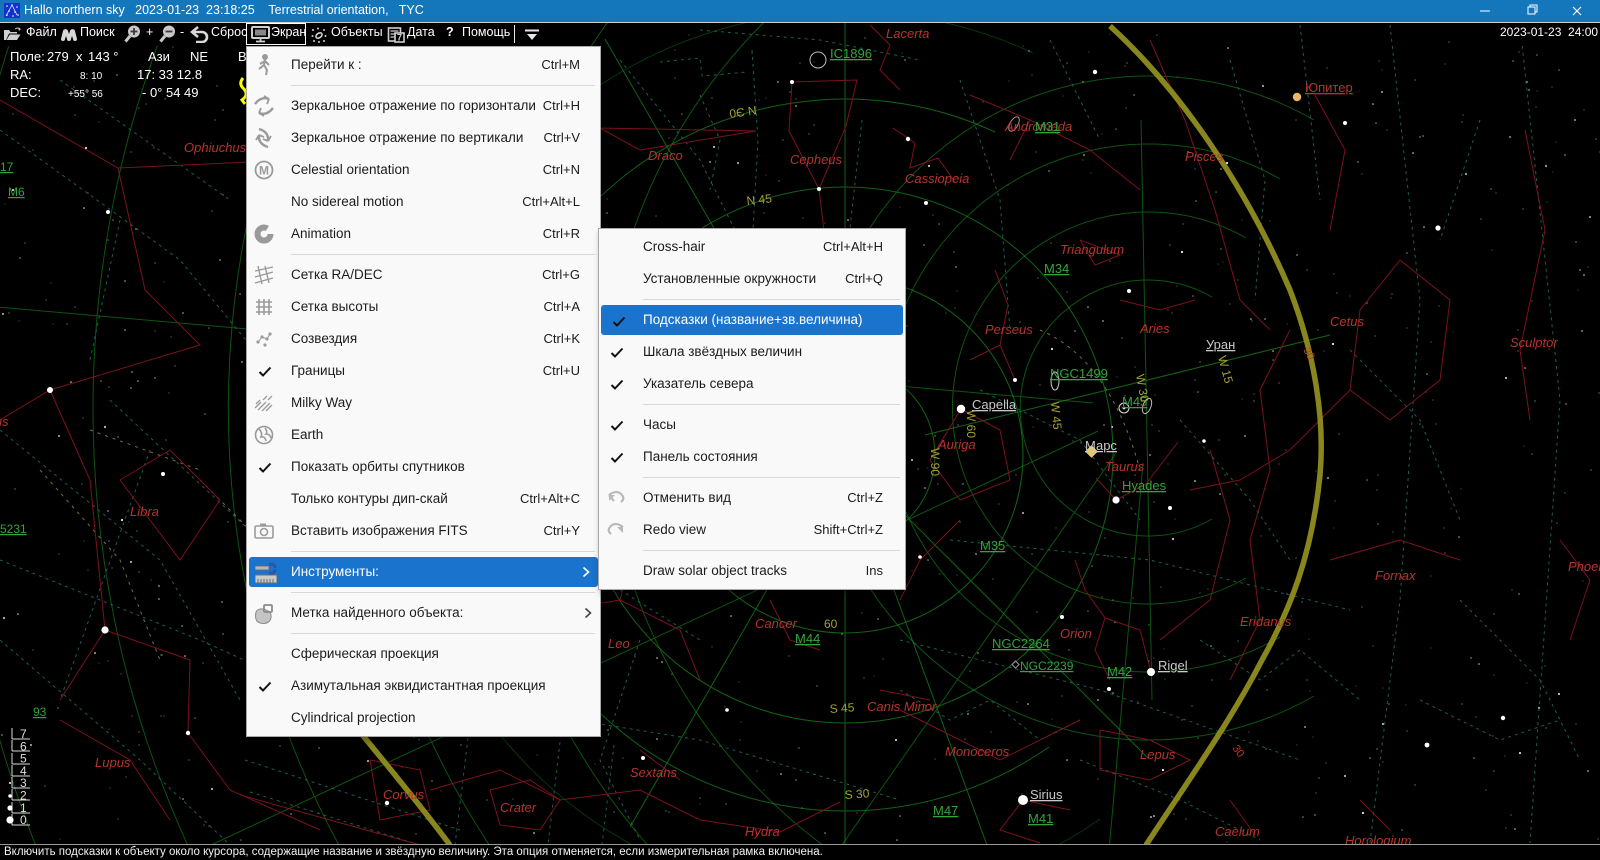 The image size is (1600, 860). Describe the element at coordinates (1144, 485) in the screenshot. I see `svg-text: Hyades` at that location.